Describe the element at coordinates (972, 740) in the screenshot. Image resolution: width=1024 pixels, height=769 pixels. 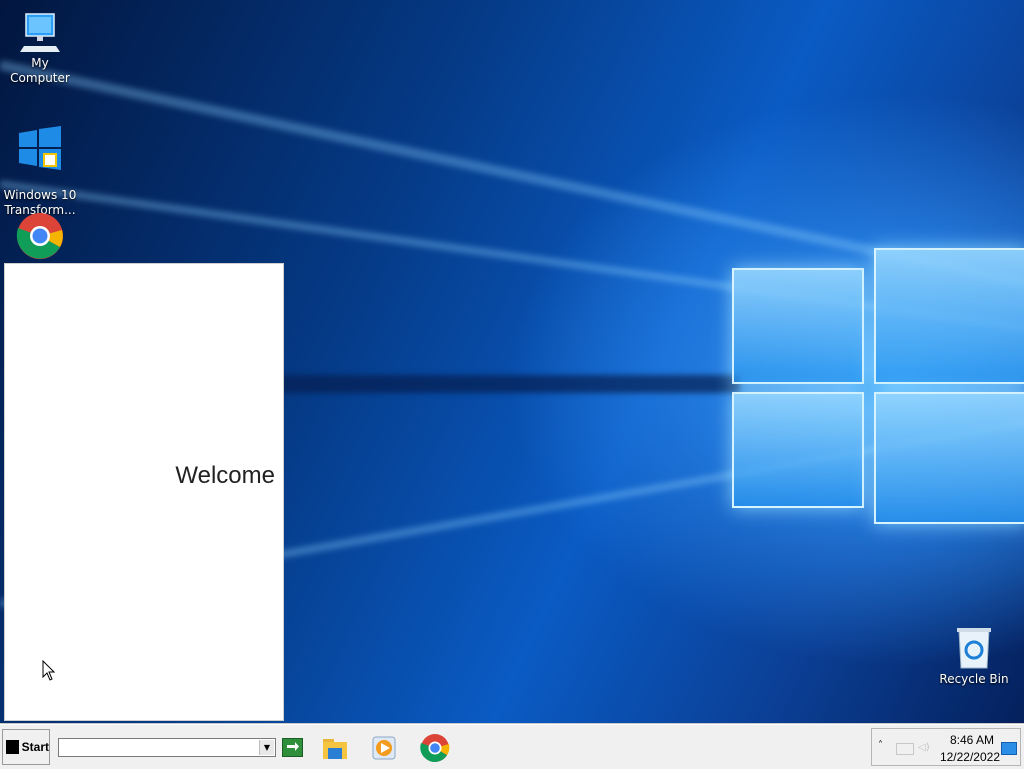
I see `clock-time: 8:46 AM` at that location.